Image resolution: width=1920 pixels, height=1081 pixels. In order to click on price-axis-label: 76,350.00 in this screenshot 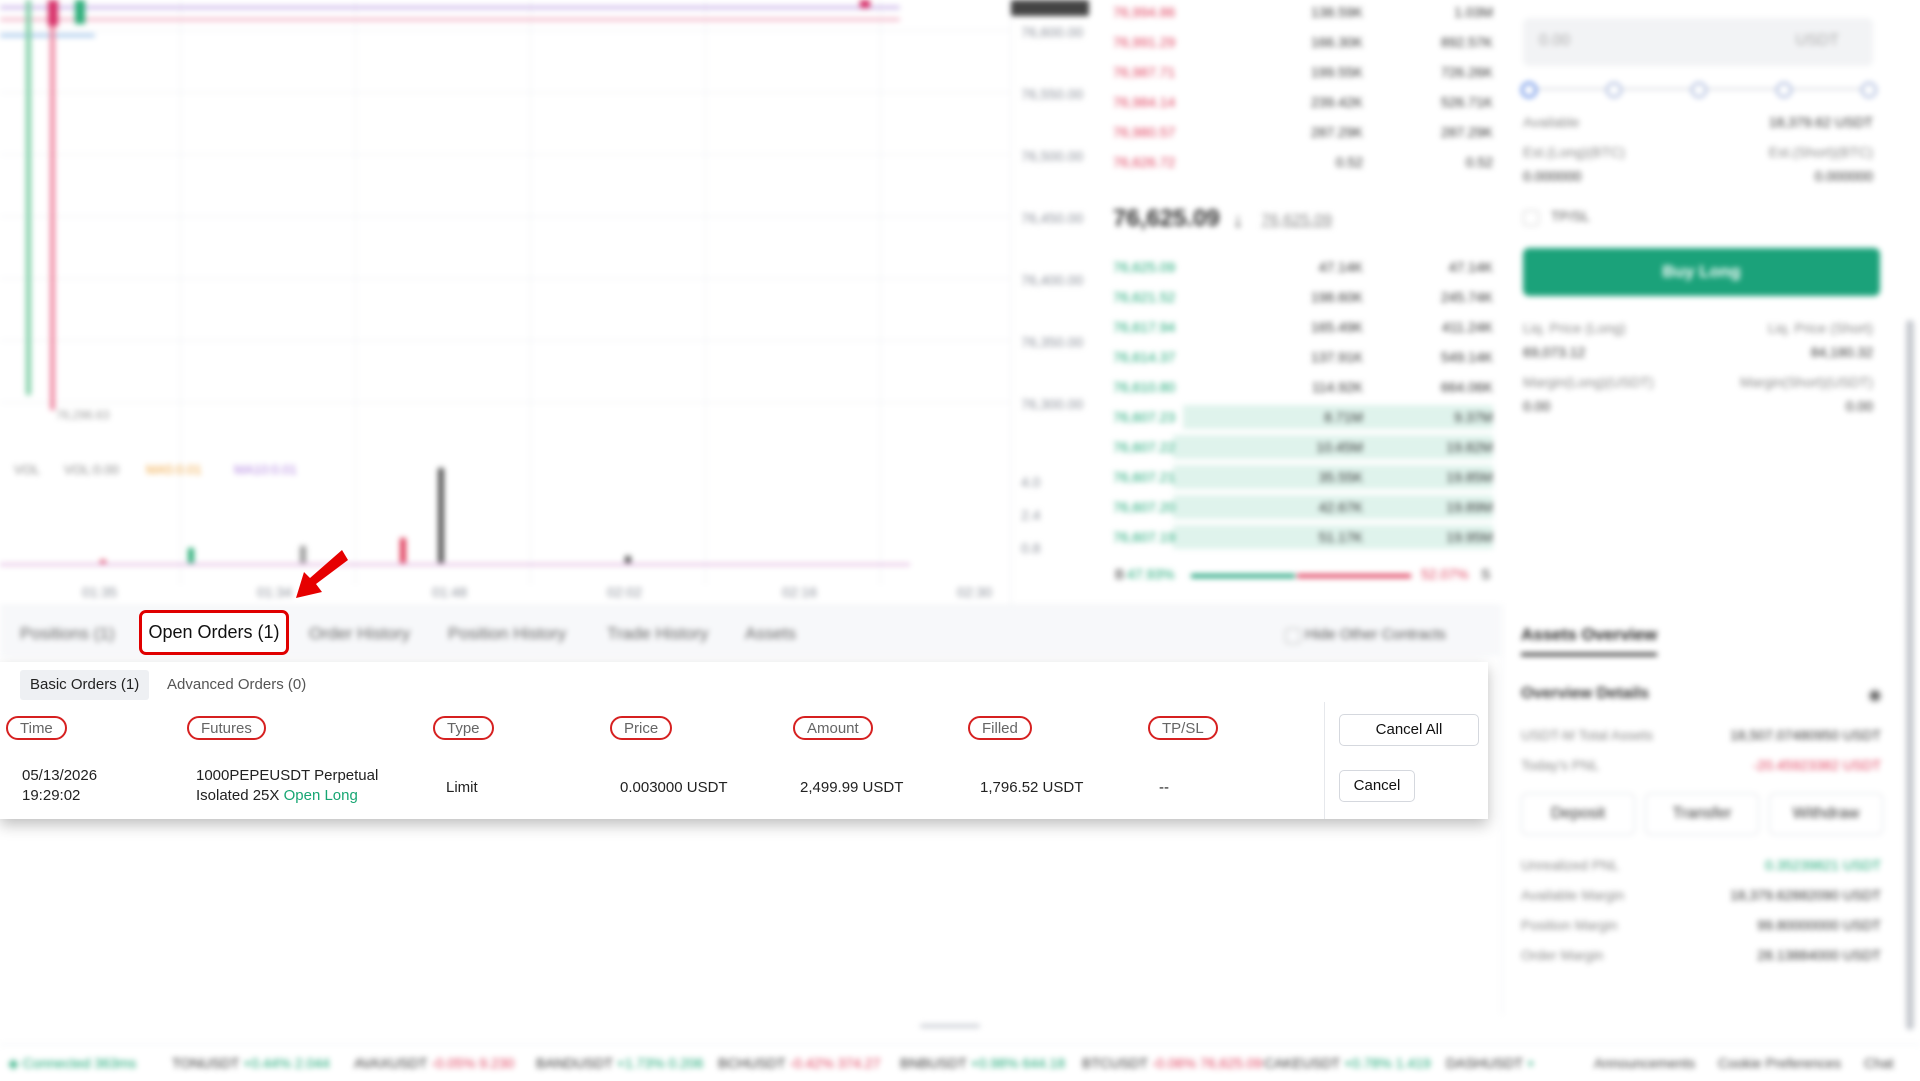, I will do `click(1052, 342)`.